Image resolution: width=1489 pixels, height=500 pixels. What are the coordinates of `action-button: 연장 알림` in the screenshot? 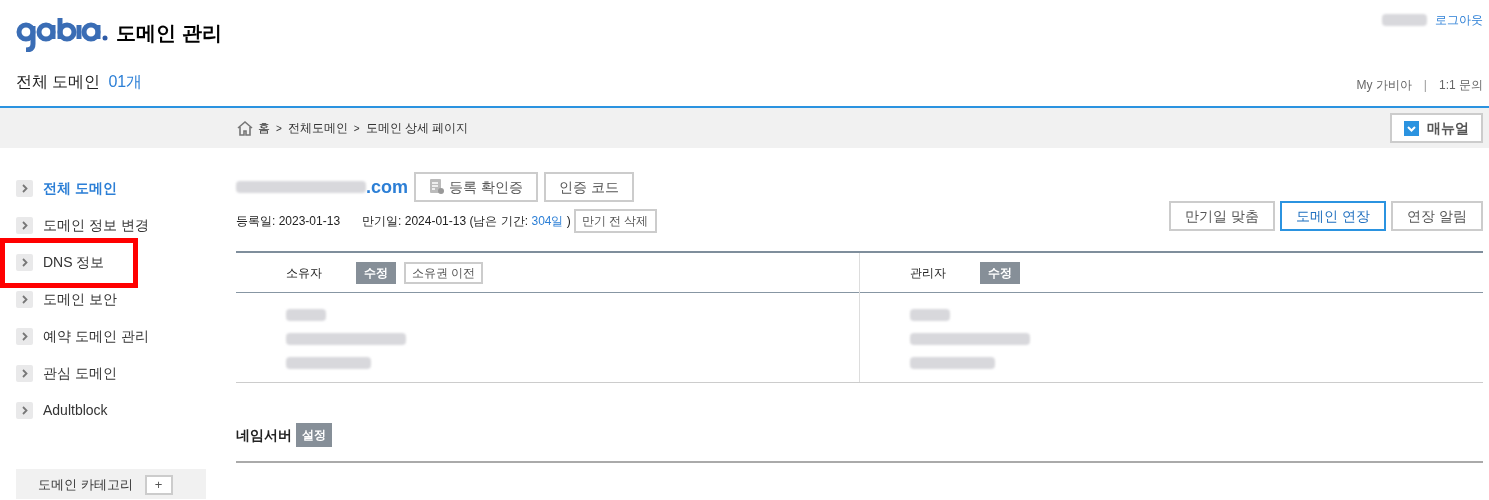 It's located at (1437, 216).